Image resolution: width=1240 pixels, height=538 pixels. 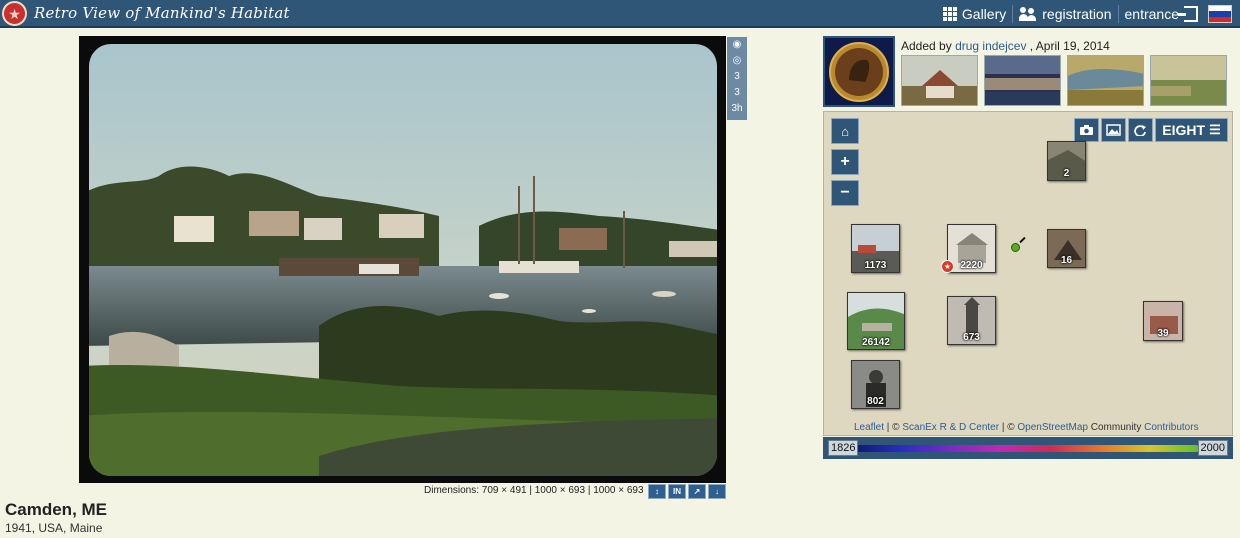 I want to click on entrance-label: entrance, so click(x=1151, y=14).